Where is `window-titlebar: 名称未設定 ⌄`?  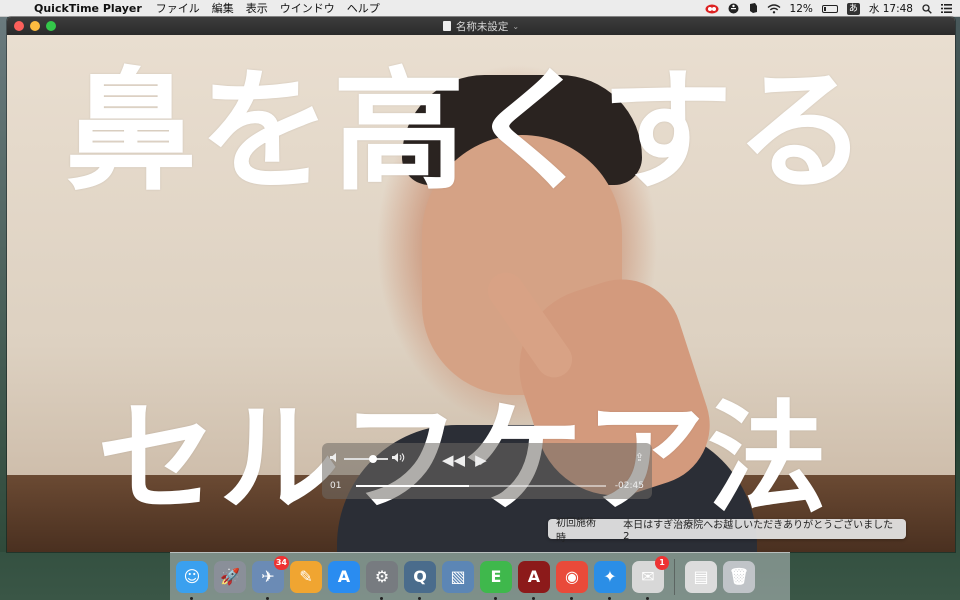
window-titlebar: 名称未設定 ⌄ is located at coordinates (481, 26).